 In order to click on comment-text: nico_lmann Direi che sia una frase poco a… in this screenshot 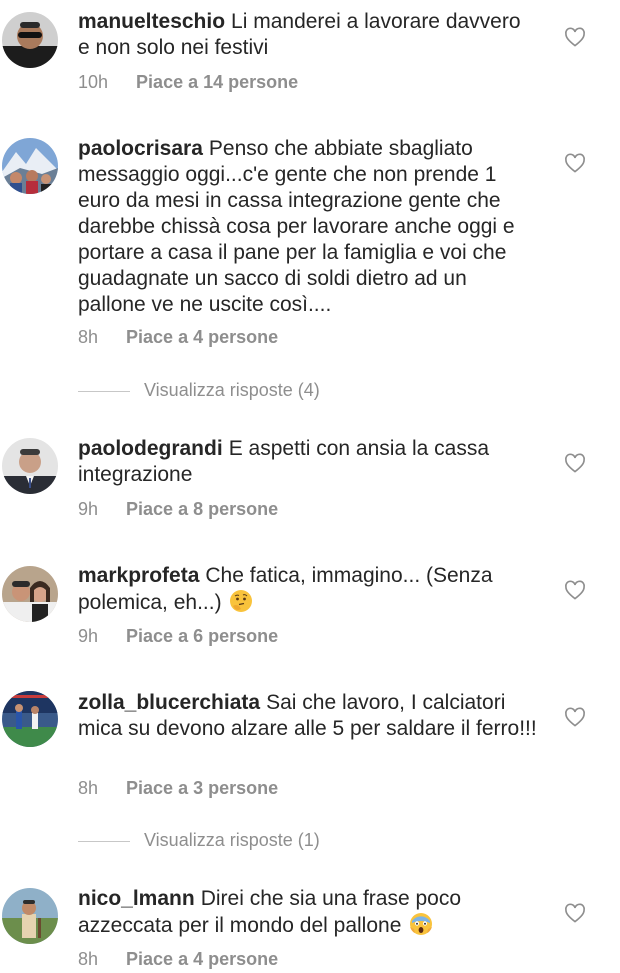, I will do `click(308, 912)`.